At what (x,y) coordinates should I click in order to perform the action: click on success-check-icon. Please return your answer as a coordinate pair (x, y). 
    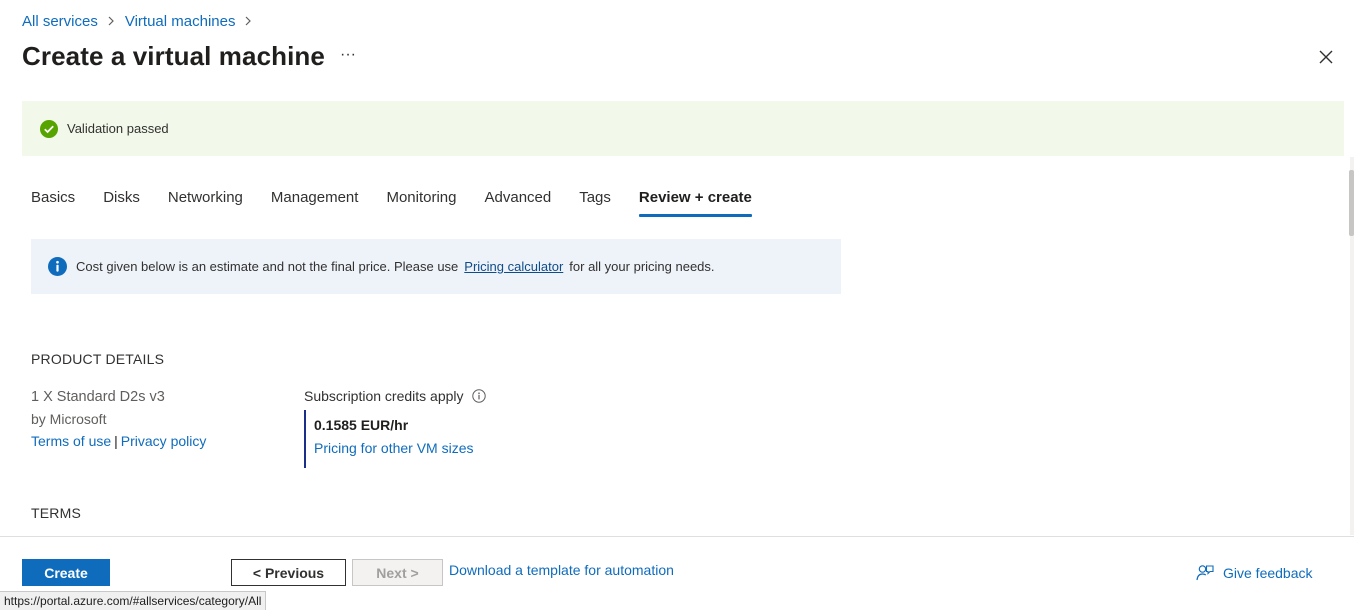
    Looking at the image, I should click on (49, 128).